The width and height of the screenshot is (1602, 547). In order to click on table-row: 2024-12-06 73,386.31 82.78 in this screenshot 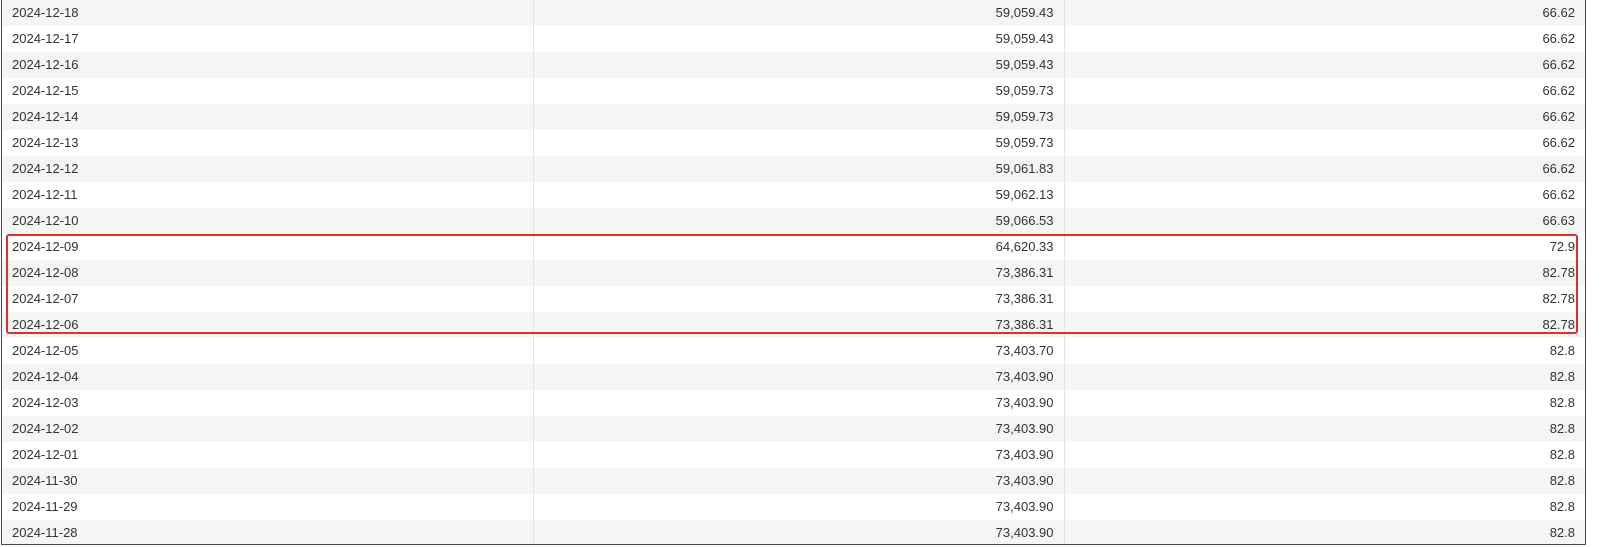, I will do `click(793, 325)`.